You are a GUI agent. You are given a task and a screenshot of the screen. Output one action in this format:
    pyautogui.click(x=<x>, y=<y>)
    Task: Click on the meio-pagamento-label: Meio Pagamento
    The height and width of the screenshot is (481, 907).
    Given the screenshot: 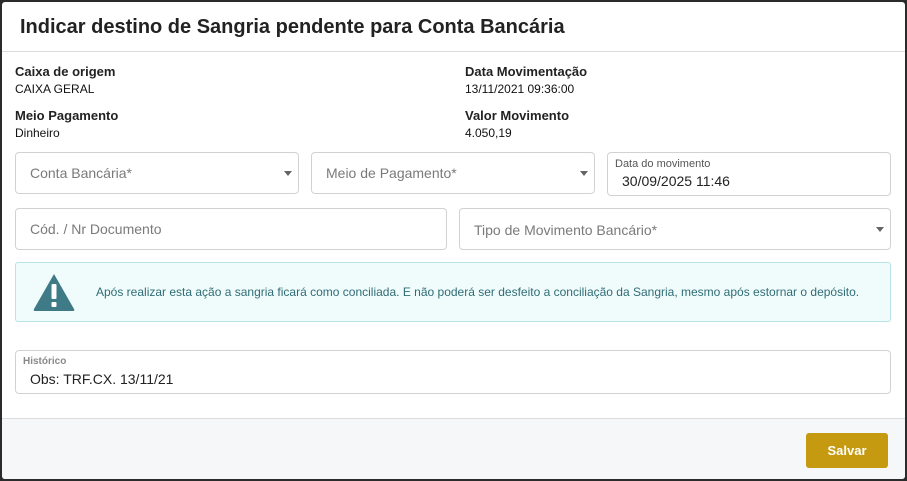 What is the action you would take?
    pyautogui.click(x=67, y=115)
    